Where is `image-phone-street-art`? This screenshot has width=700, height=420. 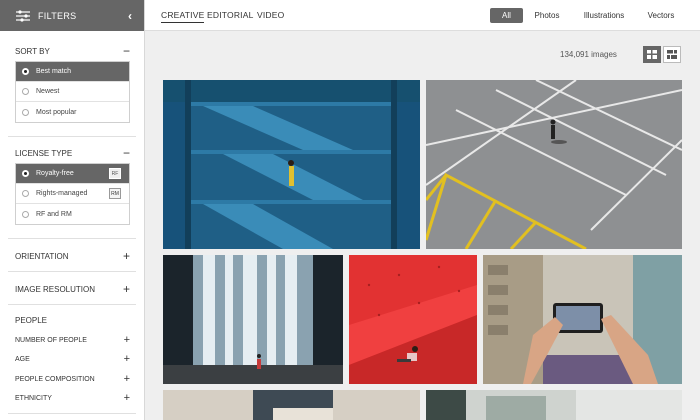
image-phone-street-art is located at coordinates (582, 319).